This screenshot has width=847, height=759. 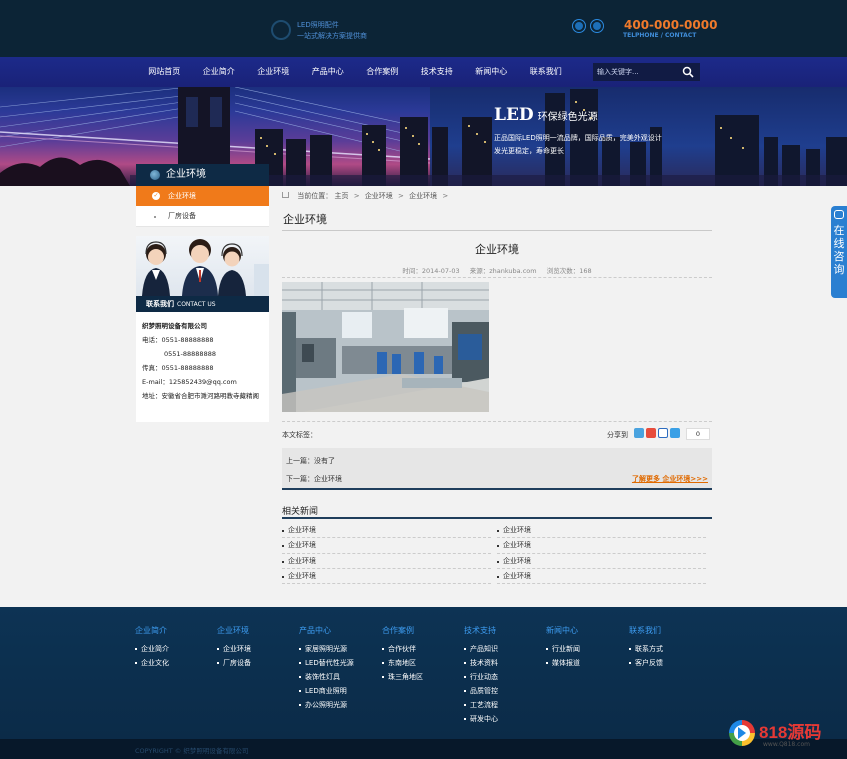 What do you see at coordinates (300, 512) in the screenshot?
I see `related-news-title: 相关新闻` at bounding box center [300, 512].